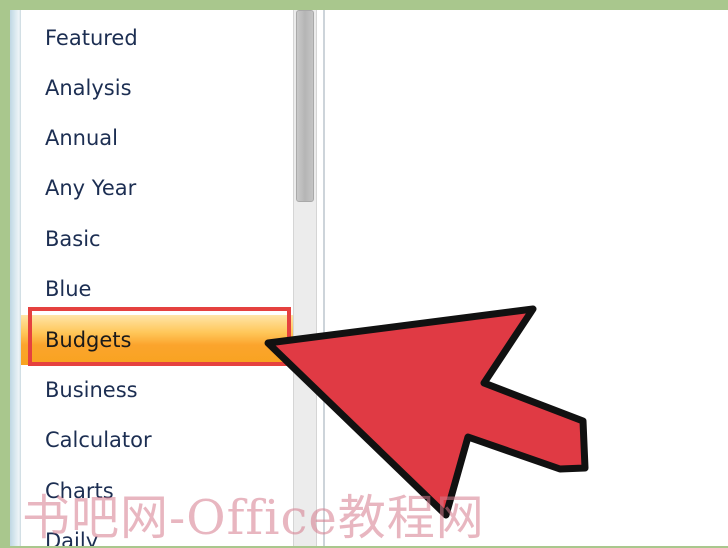 Image resolution: width=728 pixels, height=548 pixels. Describe the element at coordinates (15, 278) in the screenshot. I see `window-left-edge` at that location.